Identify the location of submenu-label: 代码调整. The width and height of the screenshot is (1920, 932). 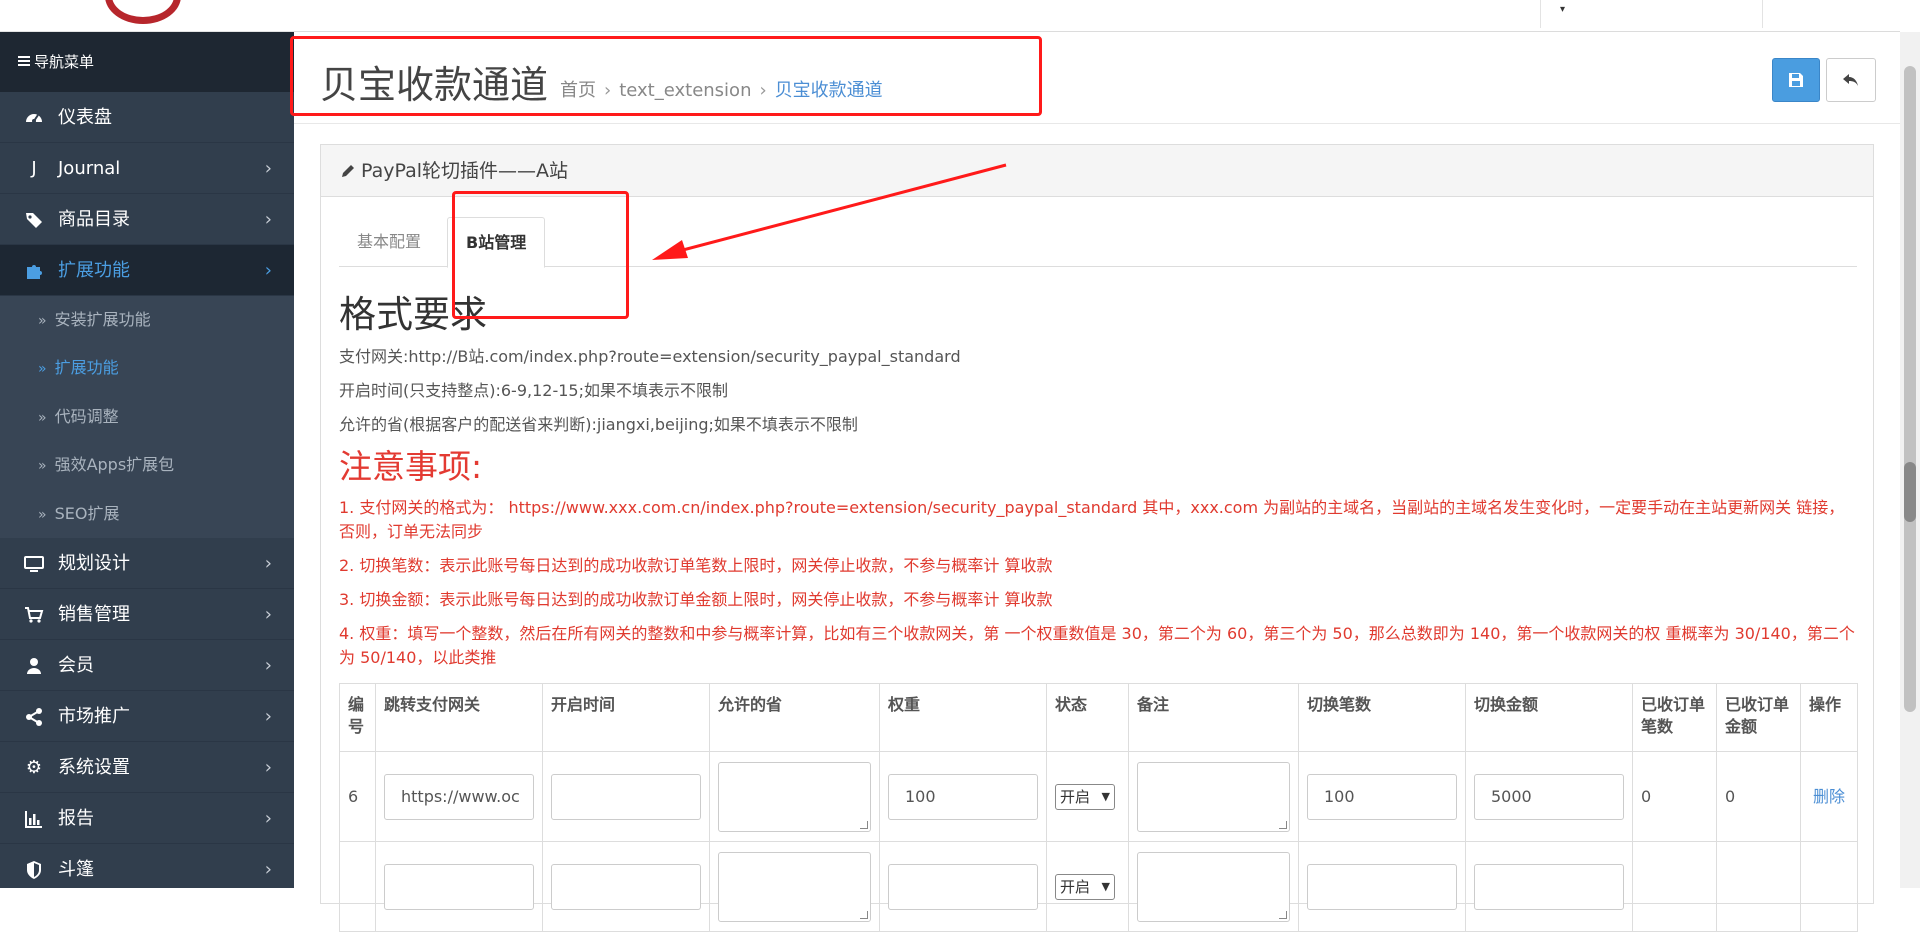
(86, 416).